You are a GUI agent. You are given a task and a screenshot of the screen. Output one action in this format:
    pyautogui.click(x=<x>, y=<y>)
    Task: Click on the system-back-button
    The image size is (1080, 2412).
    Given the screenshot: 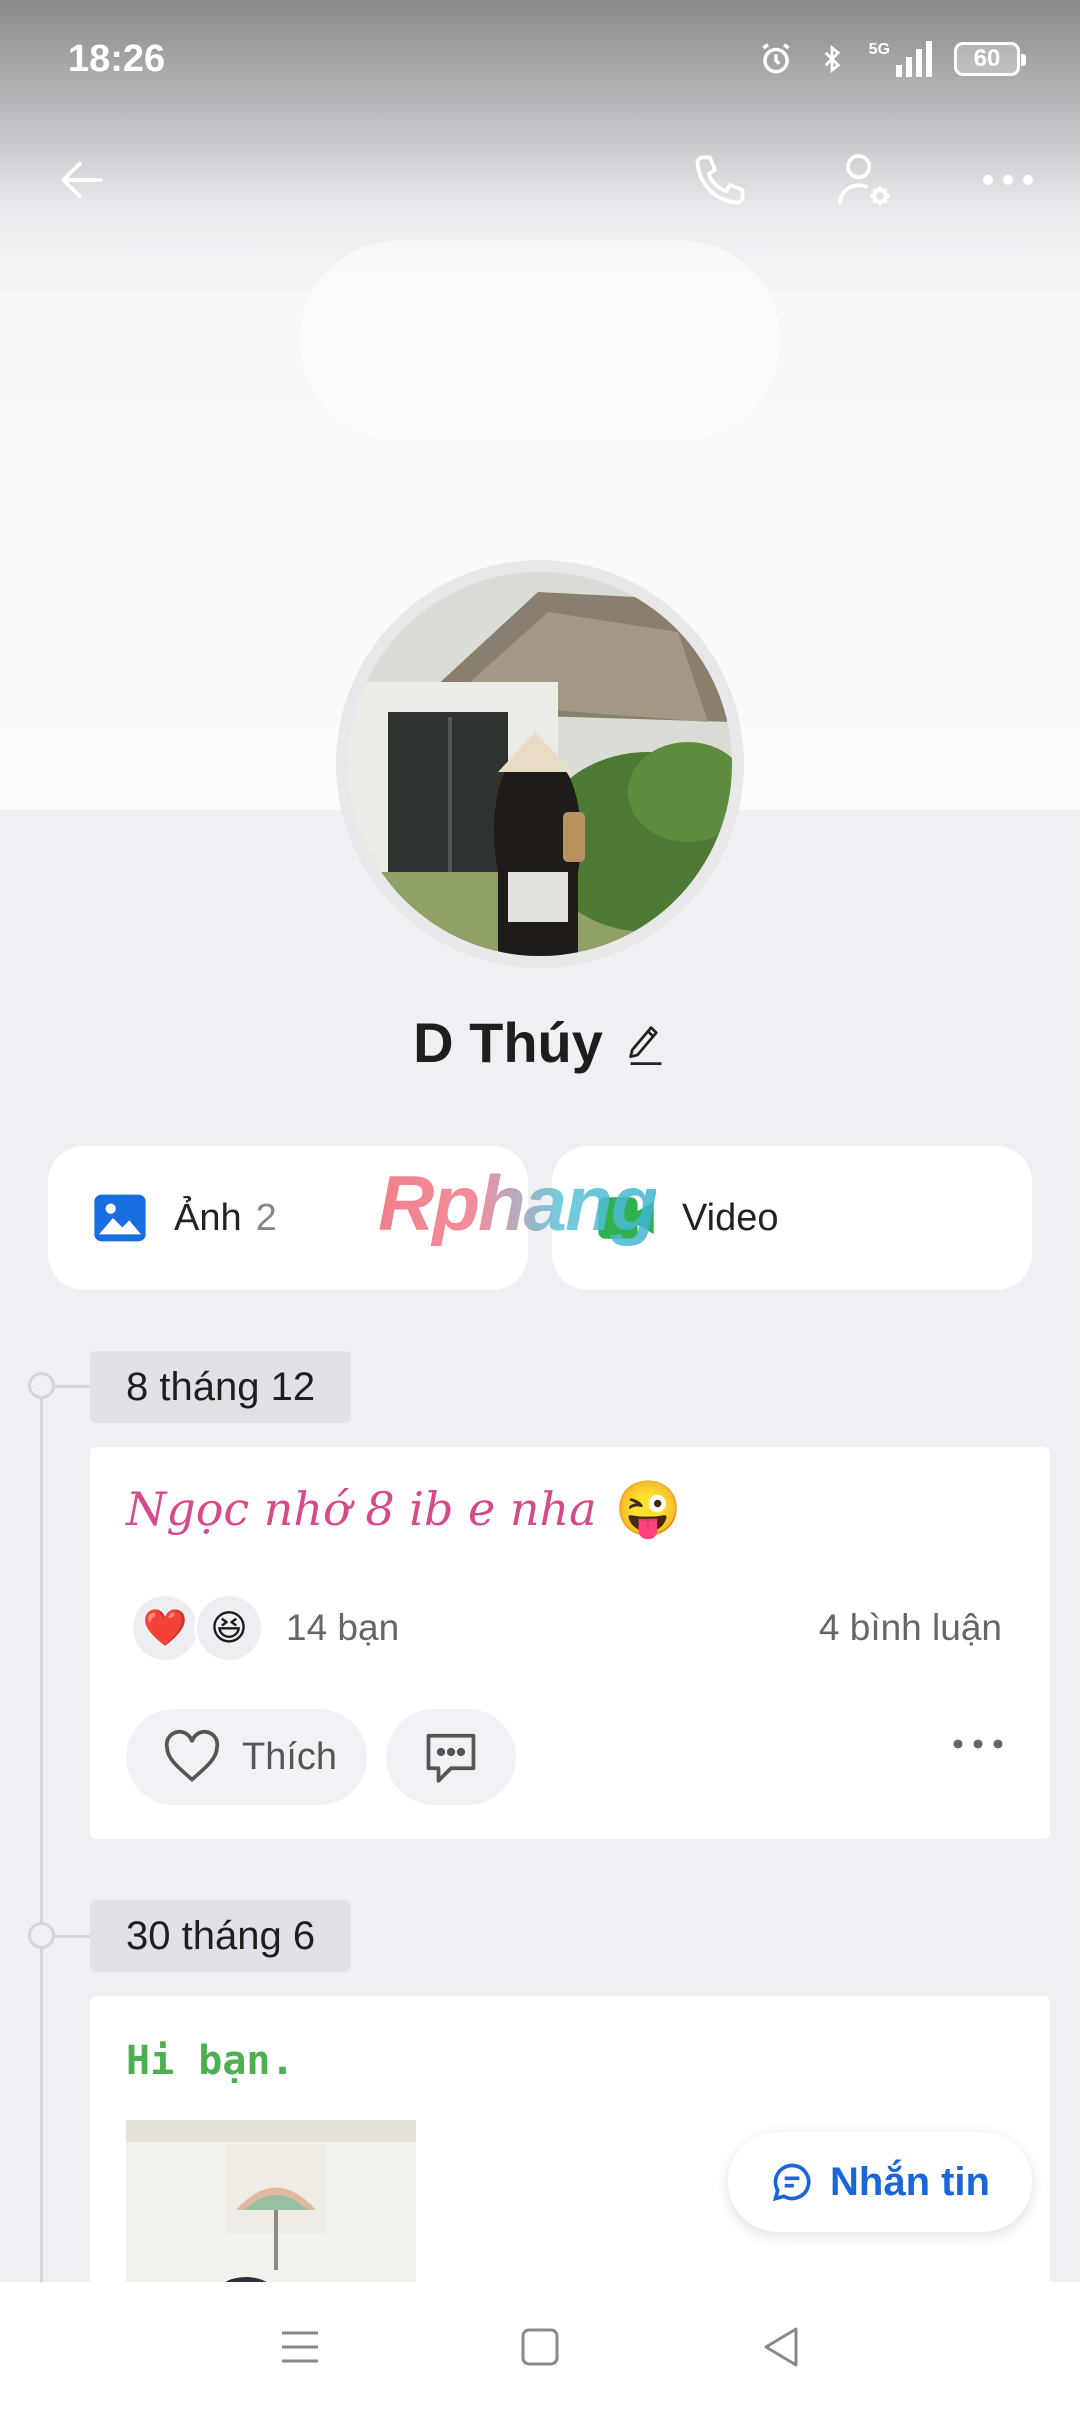 What is the action you would take?
    pyautogui.click(x=780, y=2347)
    